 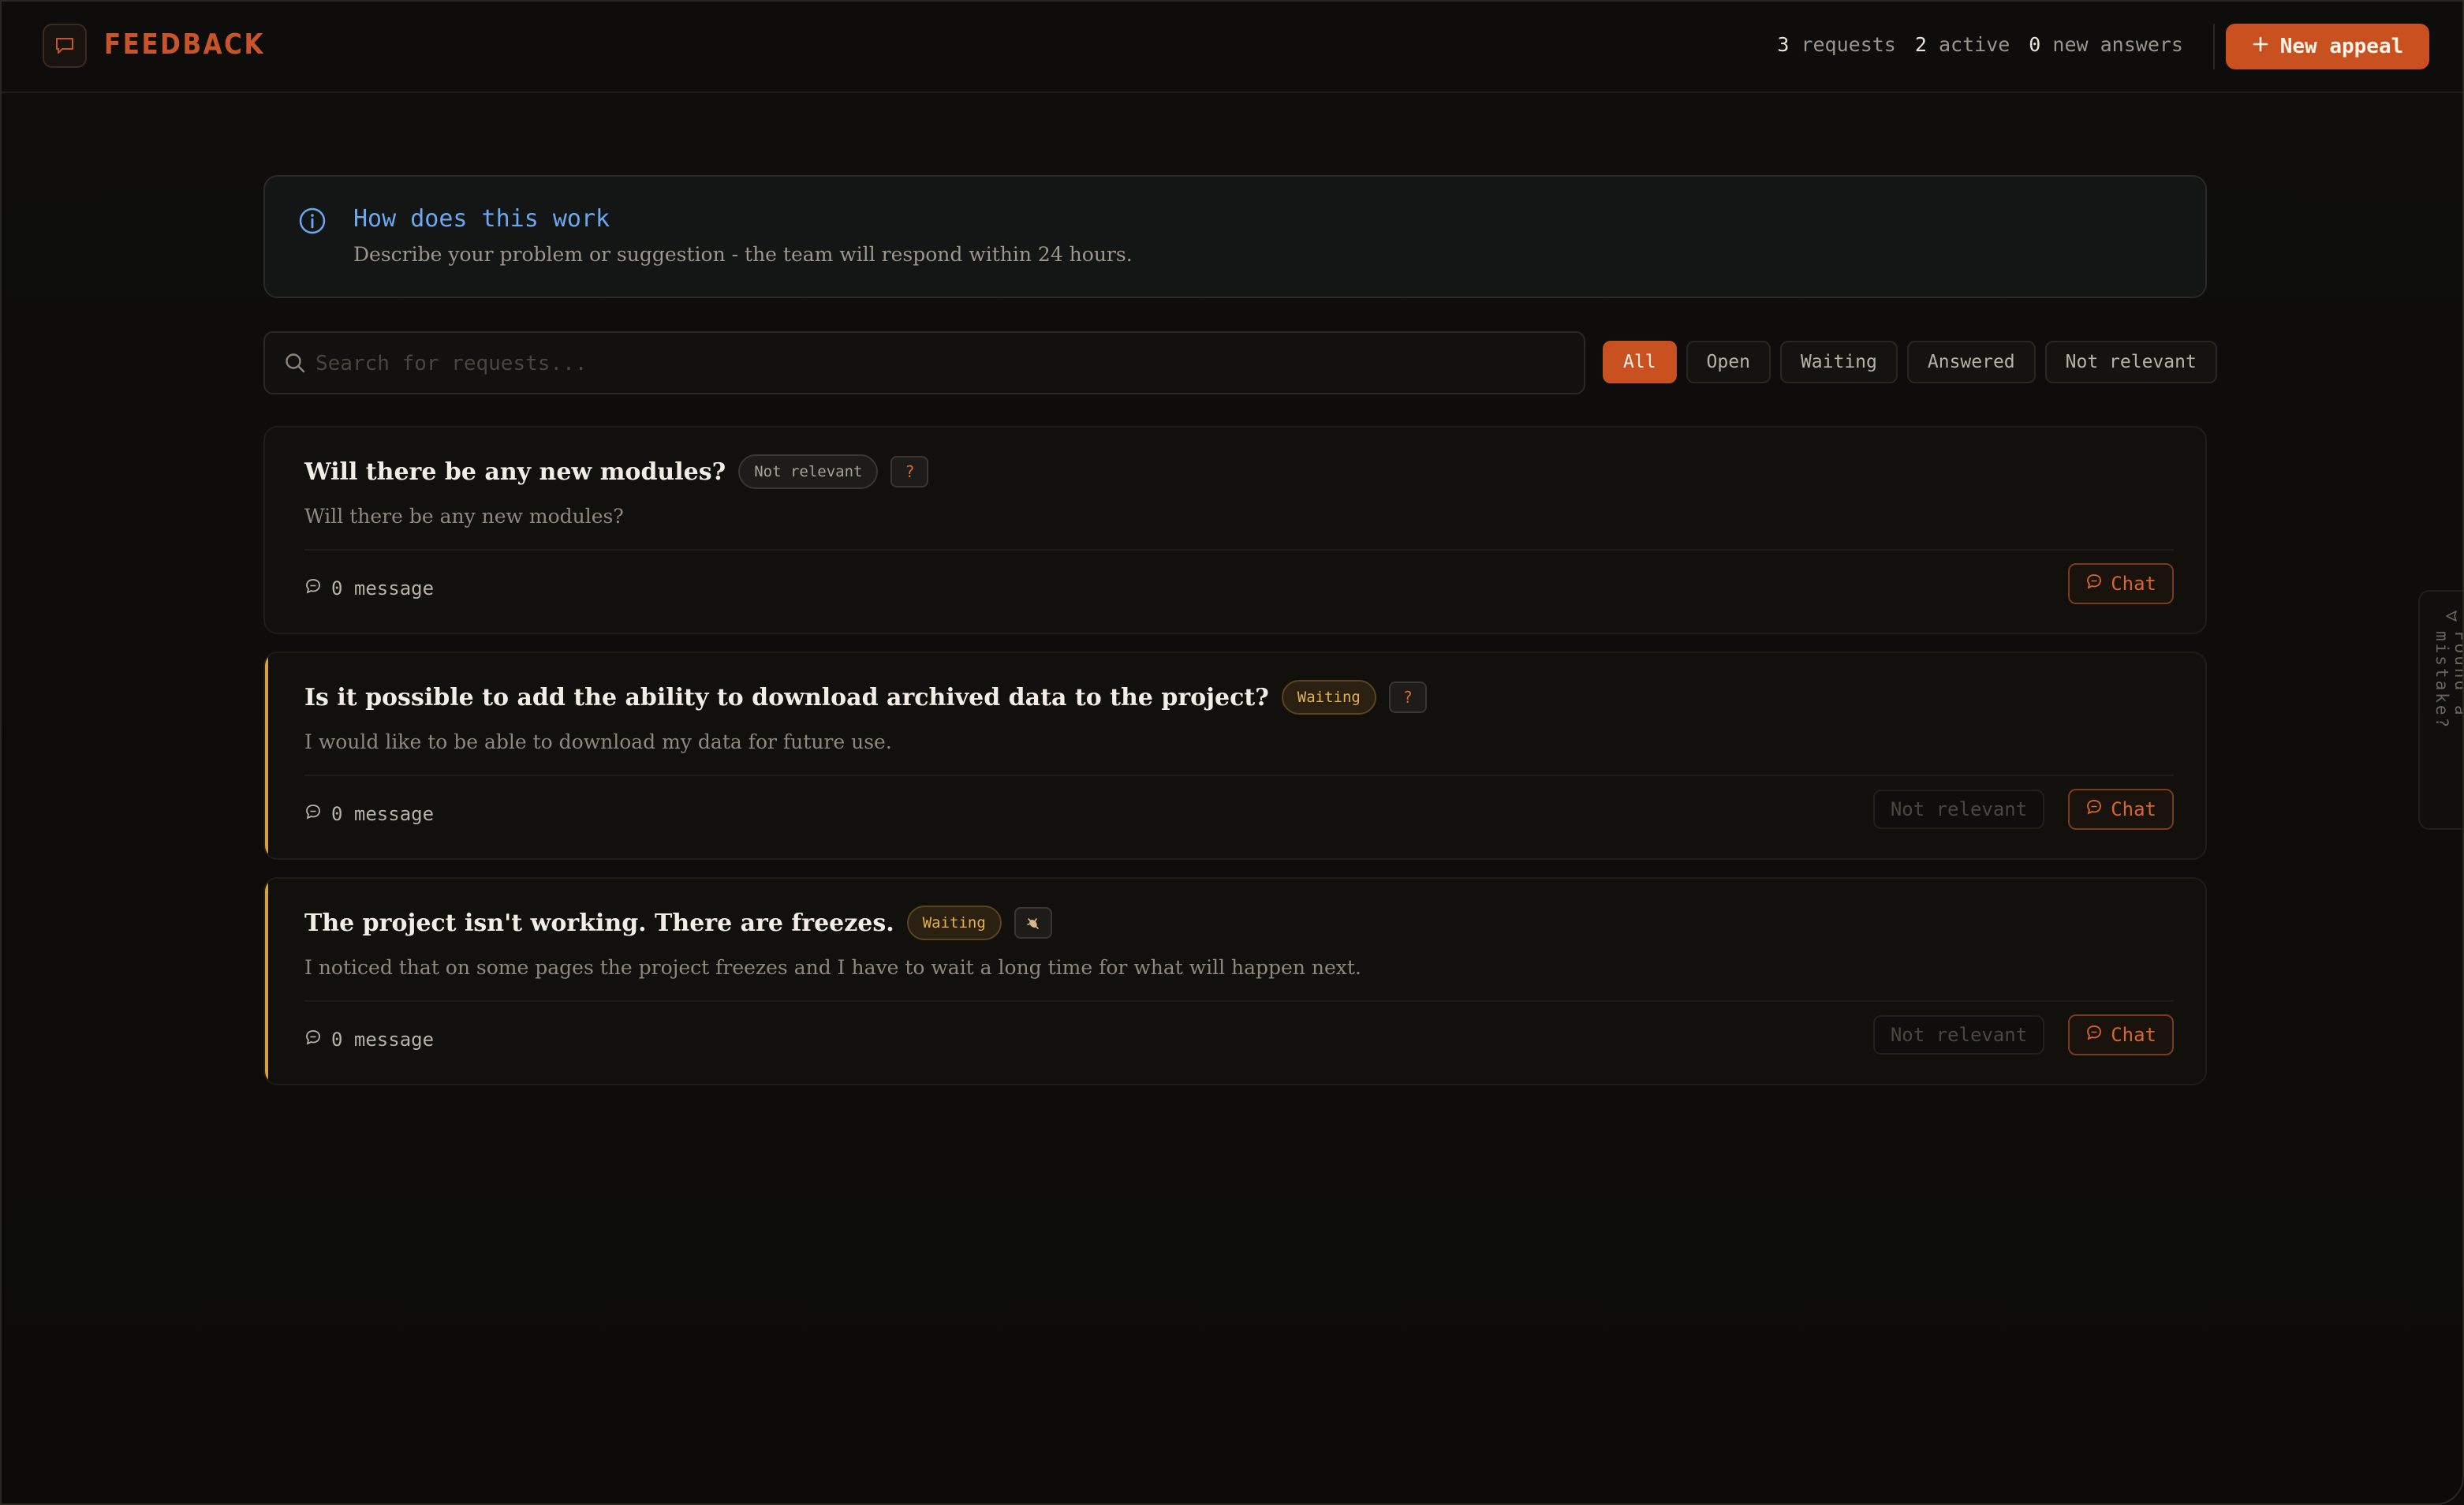 What do you see at coordinates (1971, 362) in the screenshot?
I see `filter-answered: Answered` at bounding box center [1971, 362].